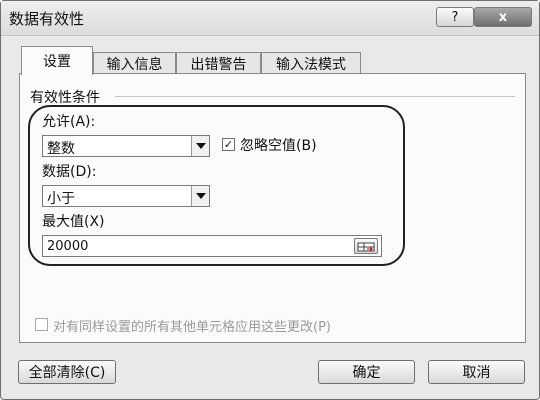  Describe the element at coordinates (61, 199) in the screenshot. I see `data-value: 小于` at that location.